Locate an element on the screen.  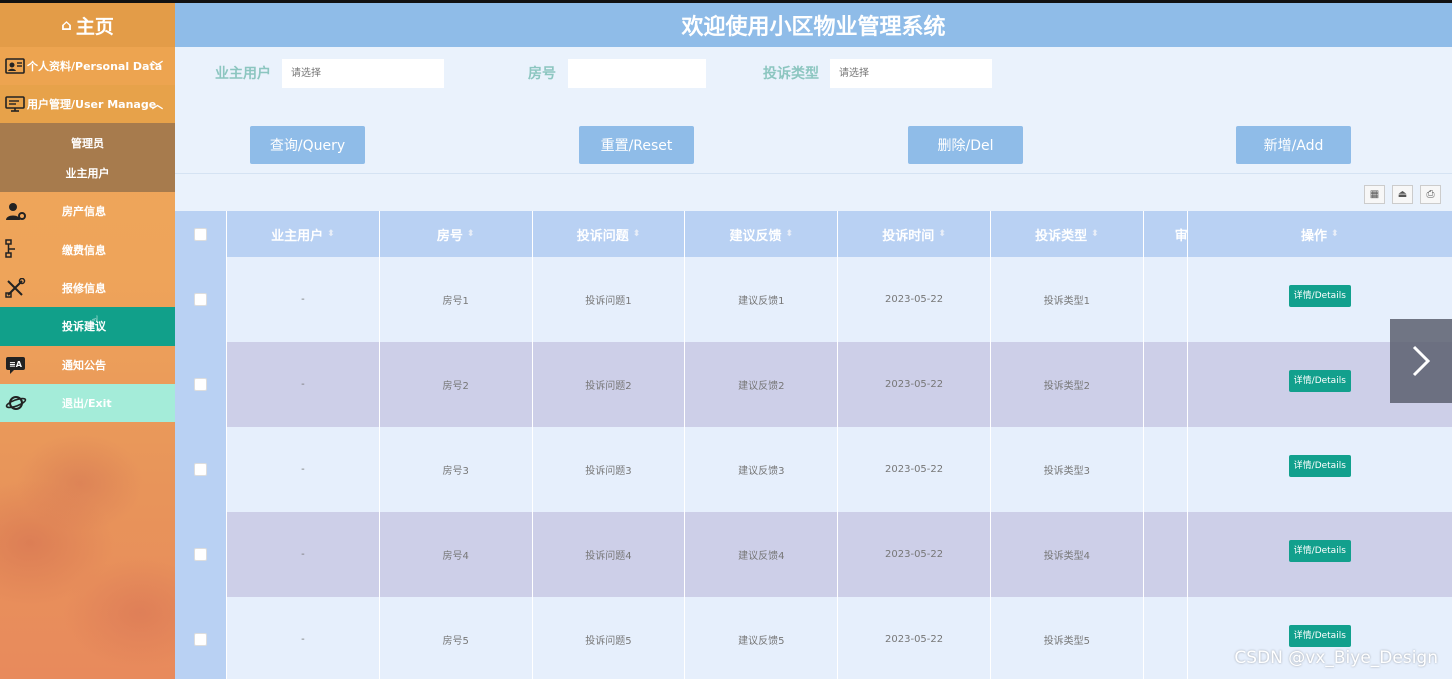
cell-feedback: 建议反馈4 is located at coordinates (762, 554).